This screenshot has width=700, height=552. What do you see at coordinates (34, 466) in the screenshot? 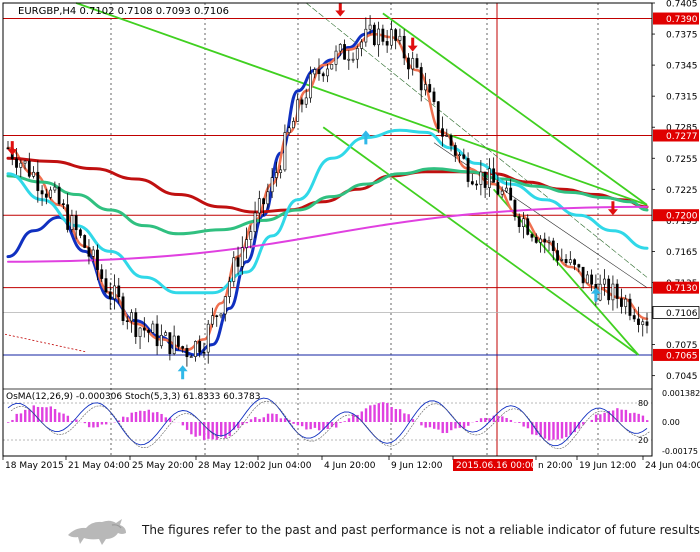
I see `x-tick-label: 18 May 2015` at bounding box center [34, 466].